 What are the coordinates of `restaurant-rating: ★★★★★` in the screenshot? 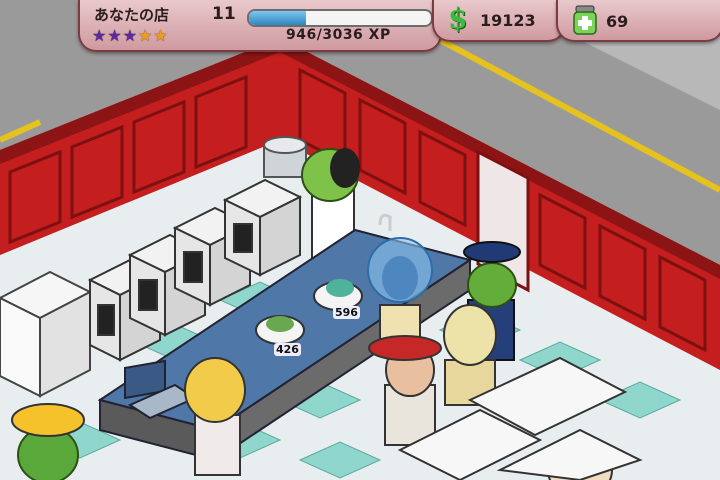 It's located at (130, 35).